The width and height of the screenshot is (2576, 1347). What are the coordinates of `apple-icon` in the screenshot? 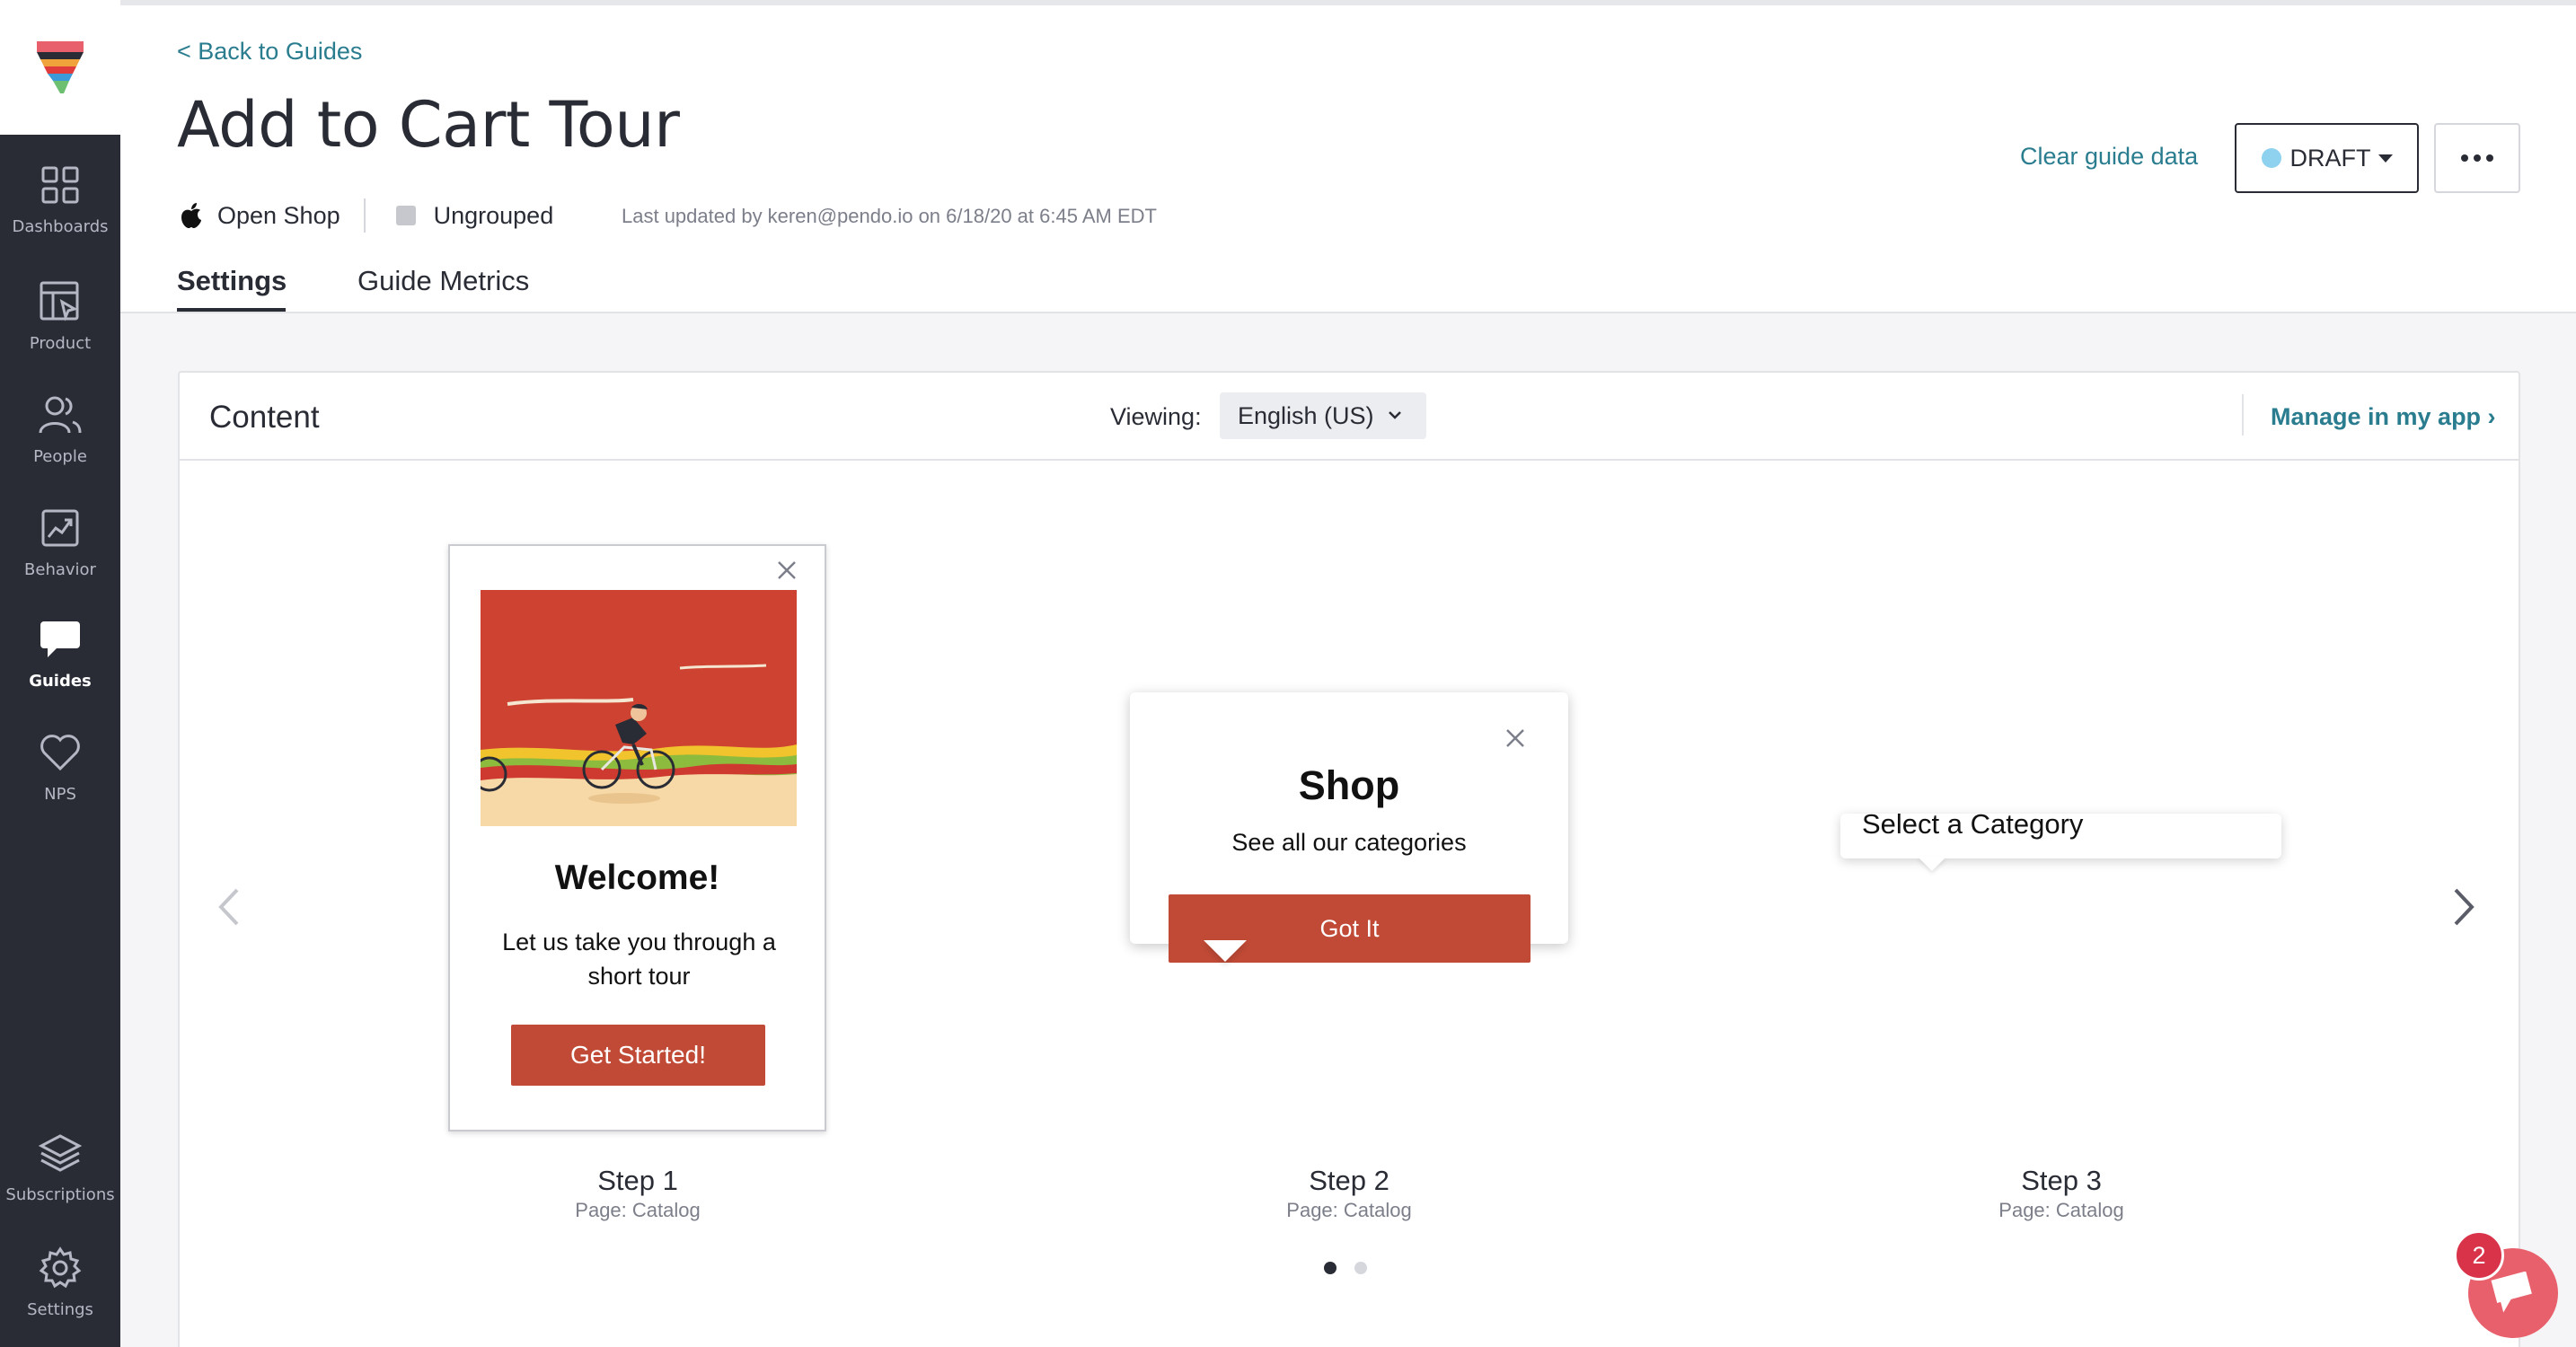 It's located at (191, 215).